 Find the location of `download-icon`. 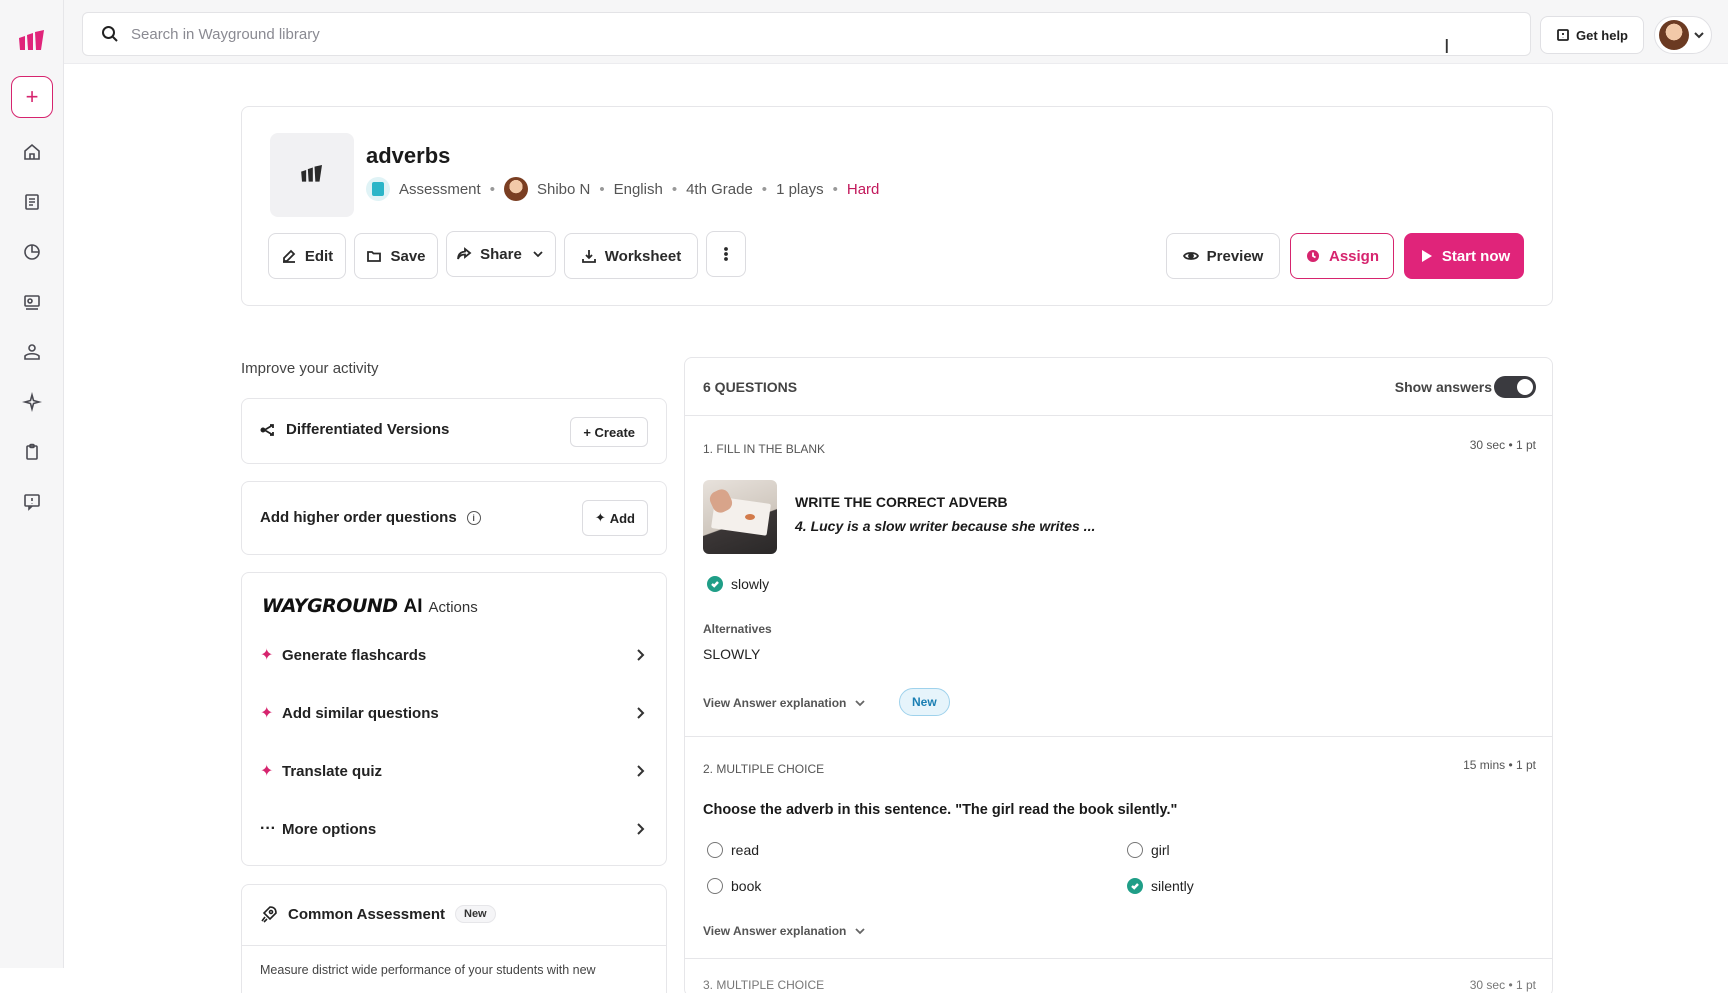

download-icon is located at coordinates (588, 256).